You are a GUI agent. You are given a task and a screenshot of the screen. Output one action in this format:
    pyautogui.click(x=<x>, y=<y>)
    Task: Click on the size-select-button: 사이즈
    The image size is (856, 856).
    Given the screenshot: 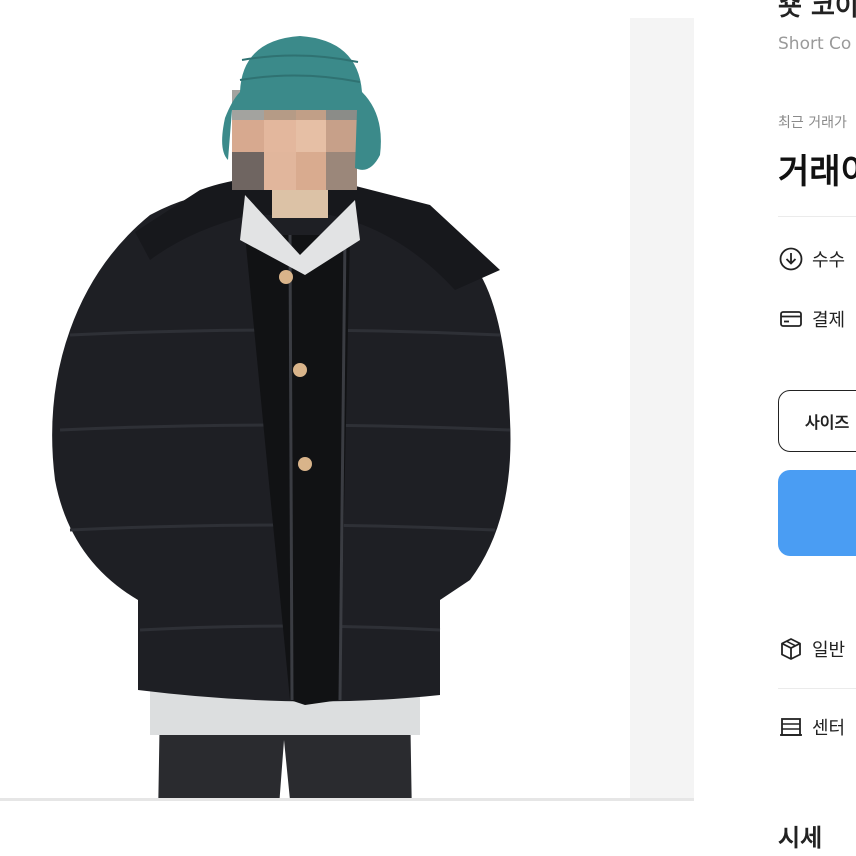 What is the action you would take?
    pyautogui.click(x=817, y=421)
    